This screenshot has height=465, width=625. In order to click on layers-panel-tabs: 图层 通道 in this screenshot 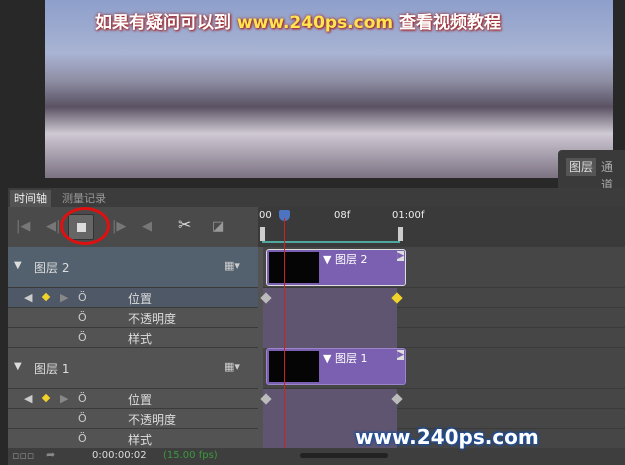, I will do `click(591, 171)`.